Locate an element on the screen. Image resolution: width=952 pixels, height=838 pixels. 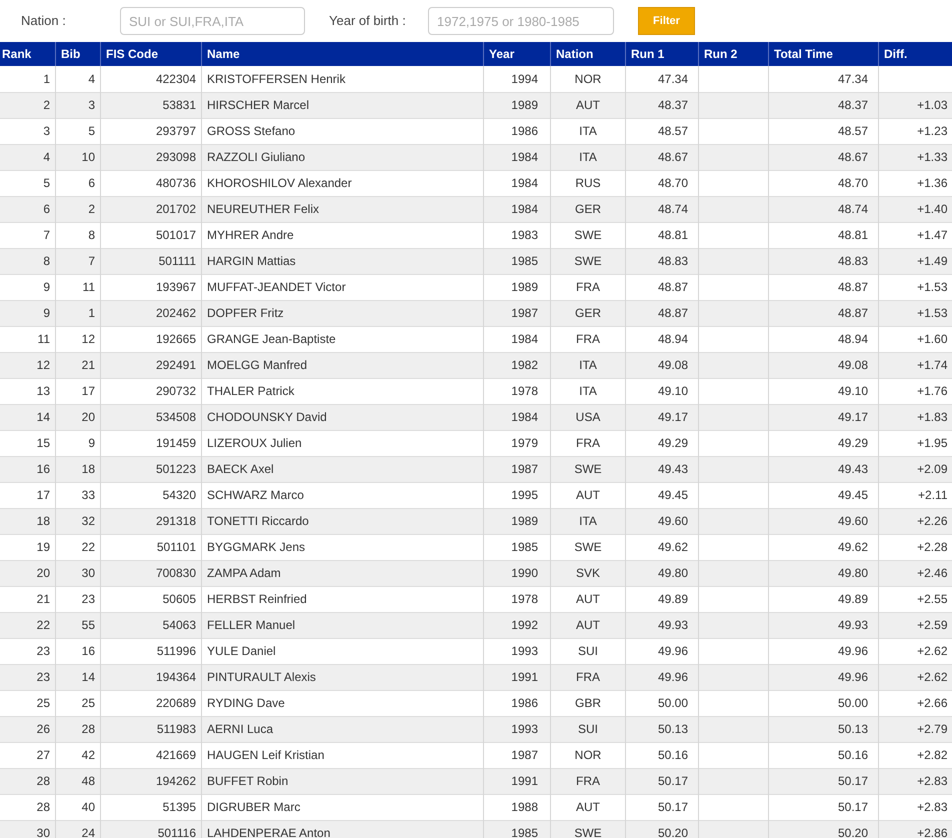
table-cell: FRA is located at coordinates (588, 287).